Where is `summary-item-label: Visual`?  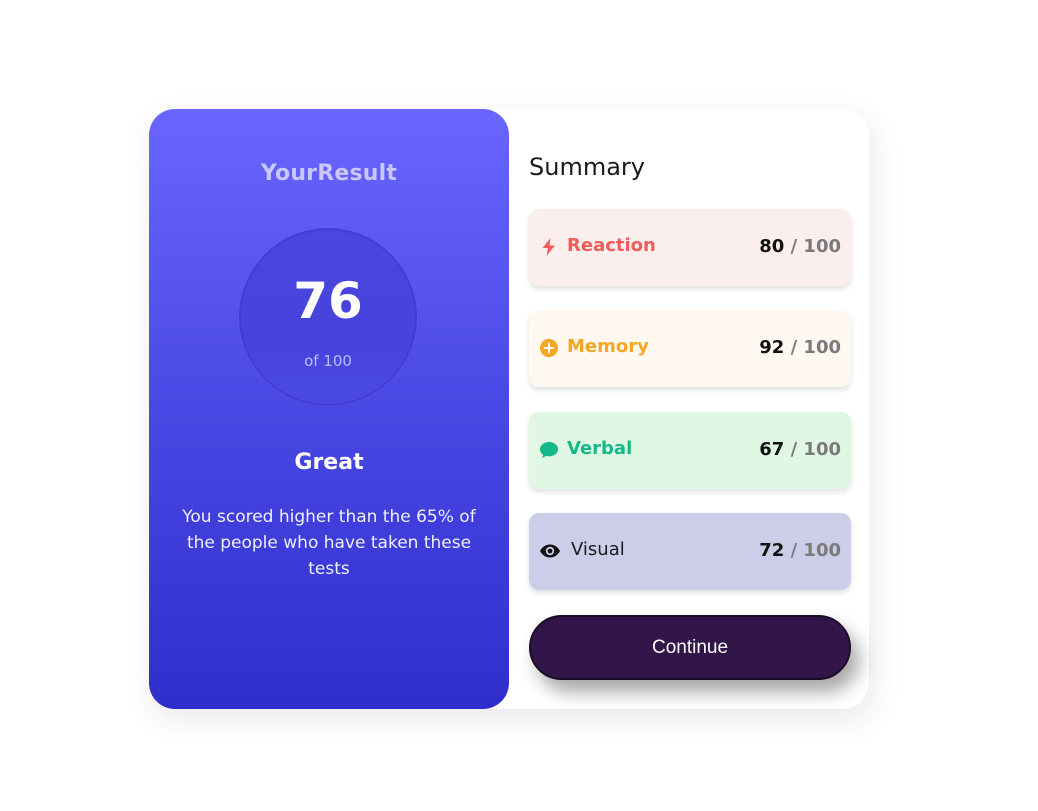
summary-item-label: Visual is located at coordinates (598, 549).